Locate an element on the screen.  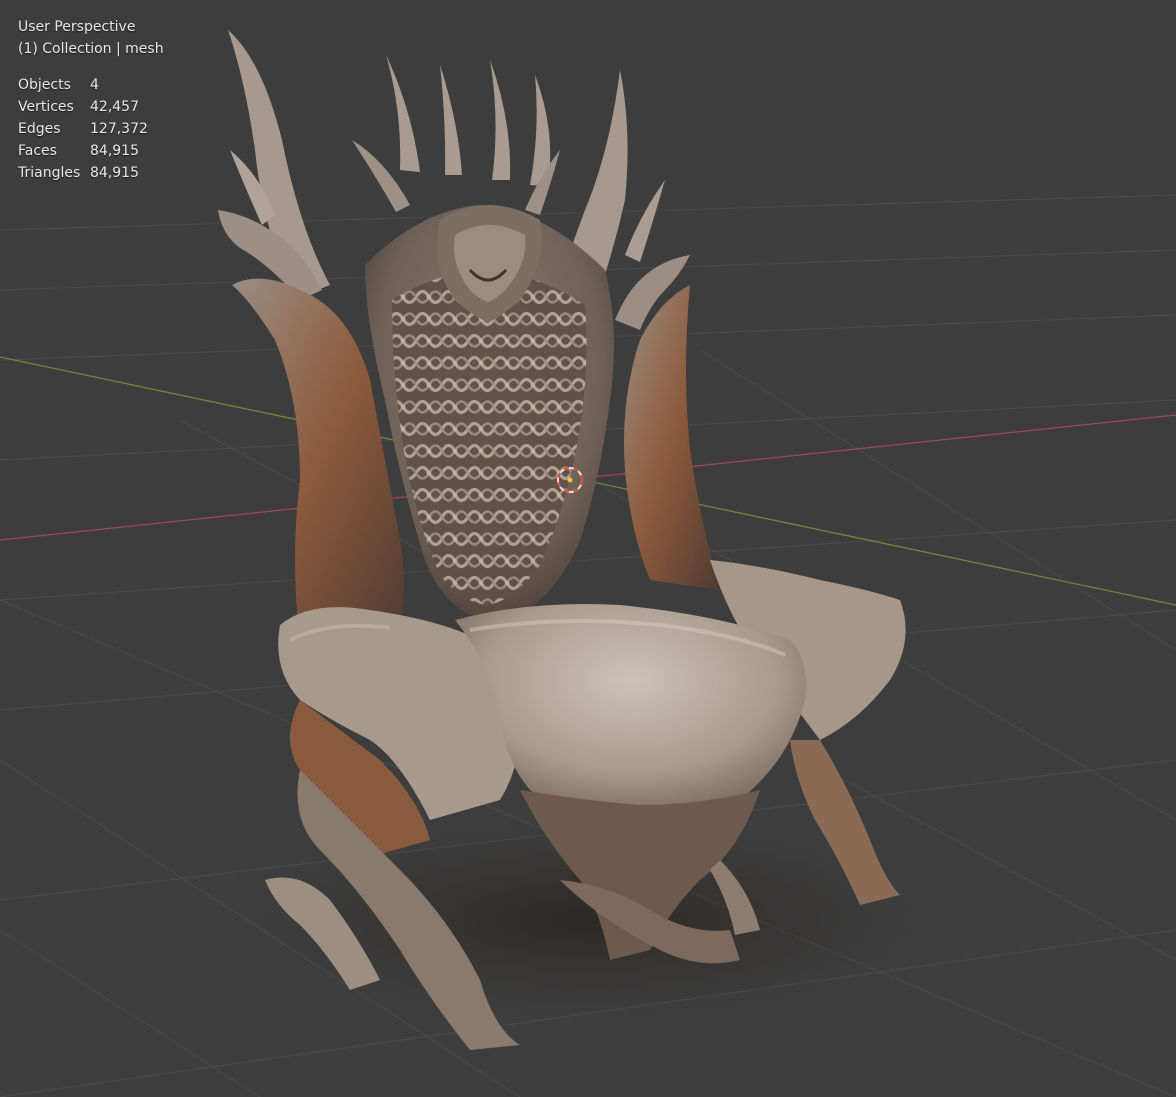
stat-label: Vertices is located at coordinates (46, 107).